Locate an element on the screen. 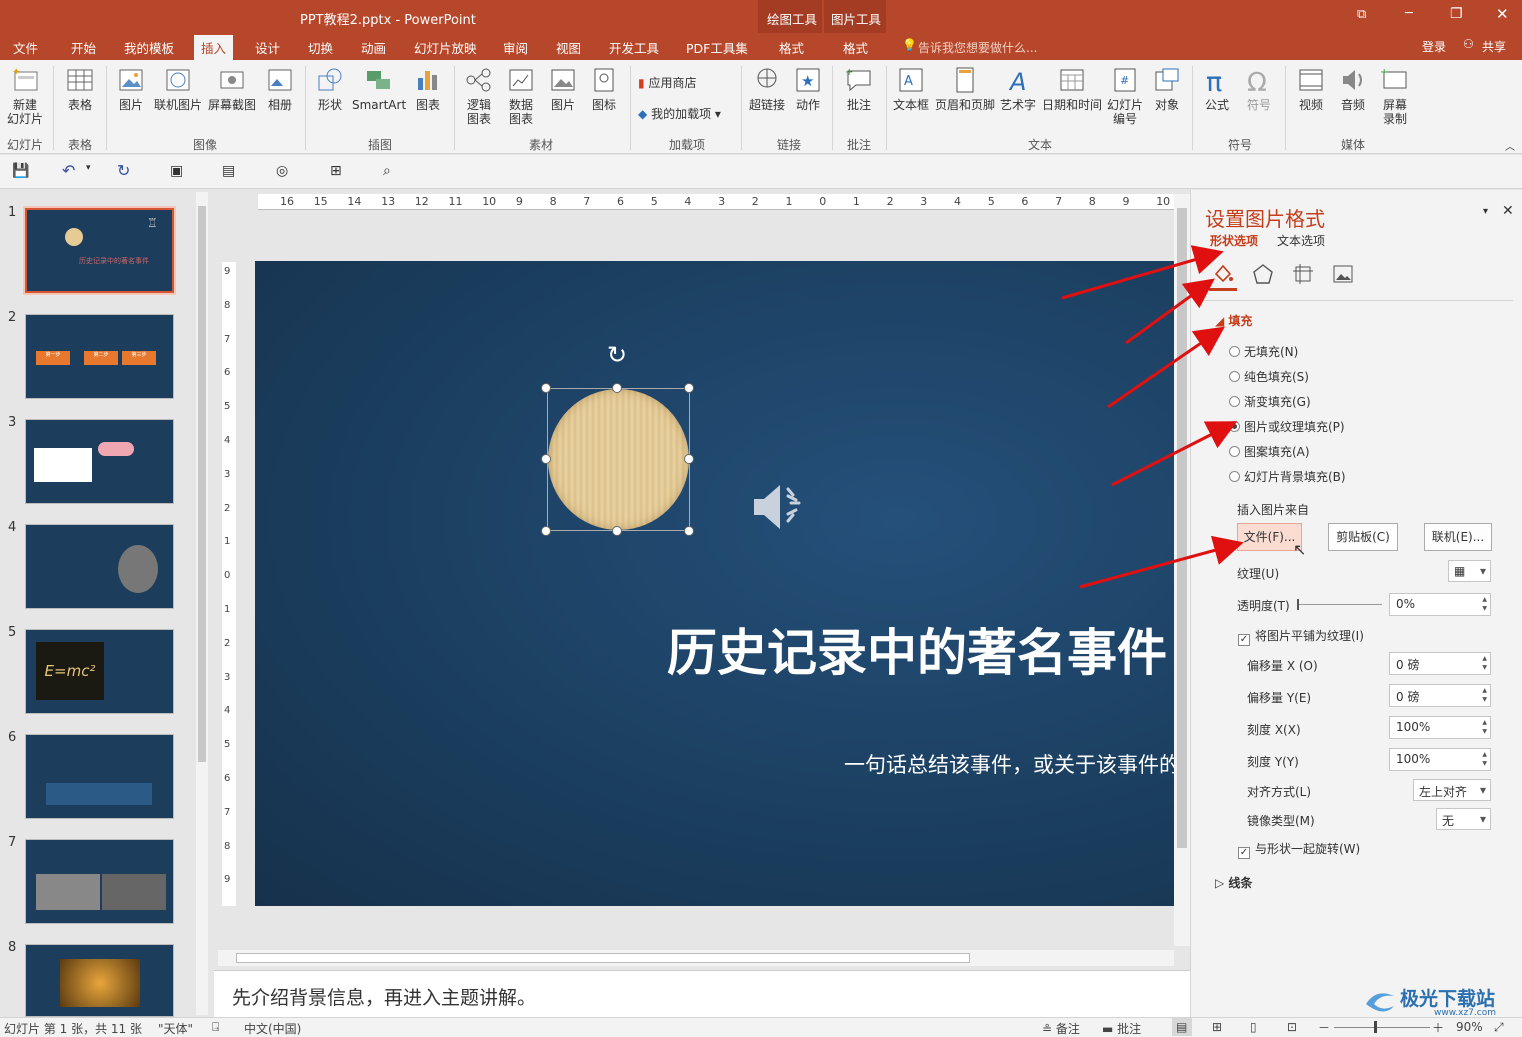  slide-subtitle: 一句话总结该事件，或关于该事件的 is located at coordinates (1009, 764).